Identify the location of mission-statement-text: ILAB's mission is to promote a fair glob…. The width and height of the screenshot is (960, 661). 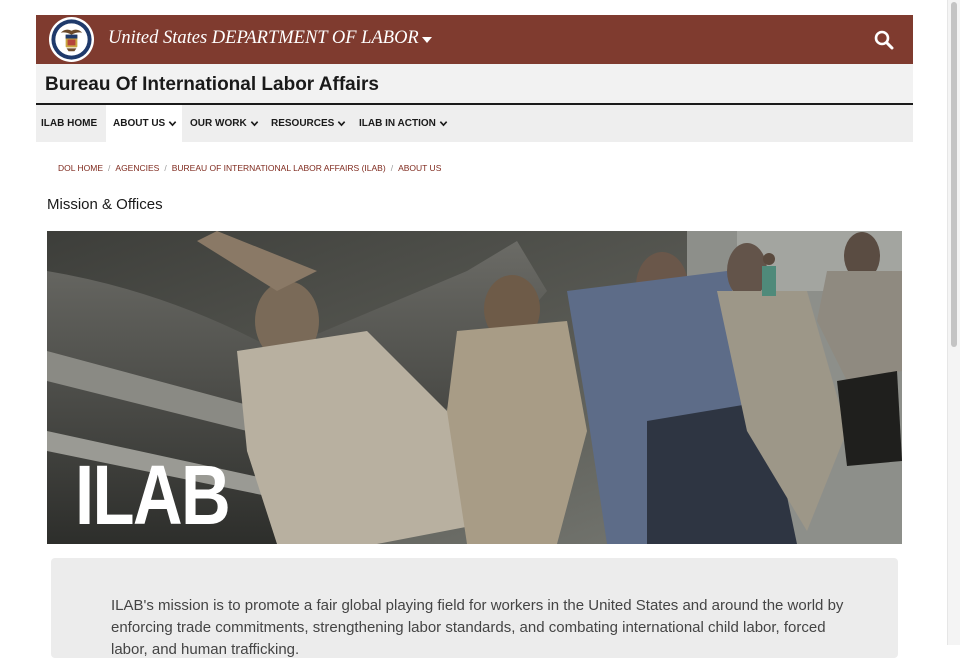
(477, 627).